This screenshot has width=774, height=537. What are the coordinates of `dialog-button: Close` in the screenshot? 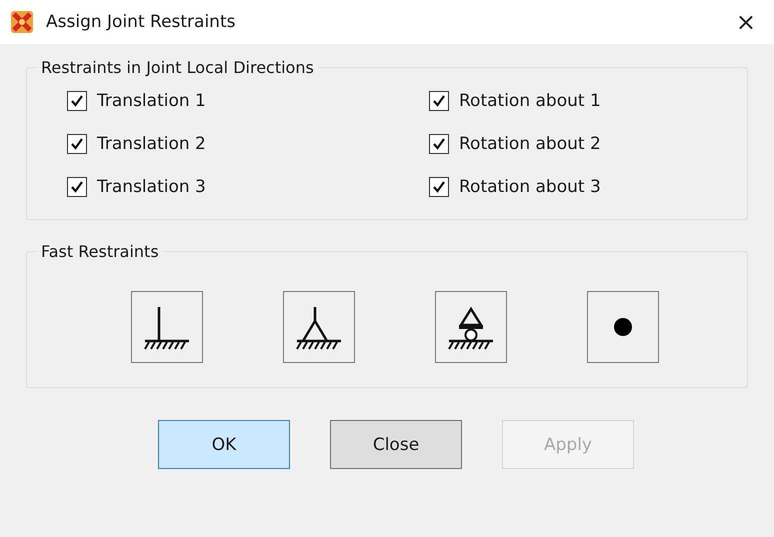 It's located at (396, 444).